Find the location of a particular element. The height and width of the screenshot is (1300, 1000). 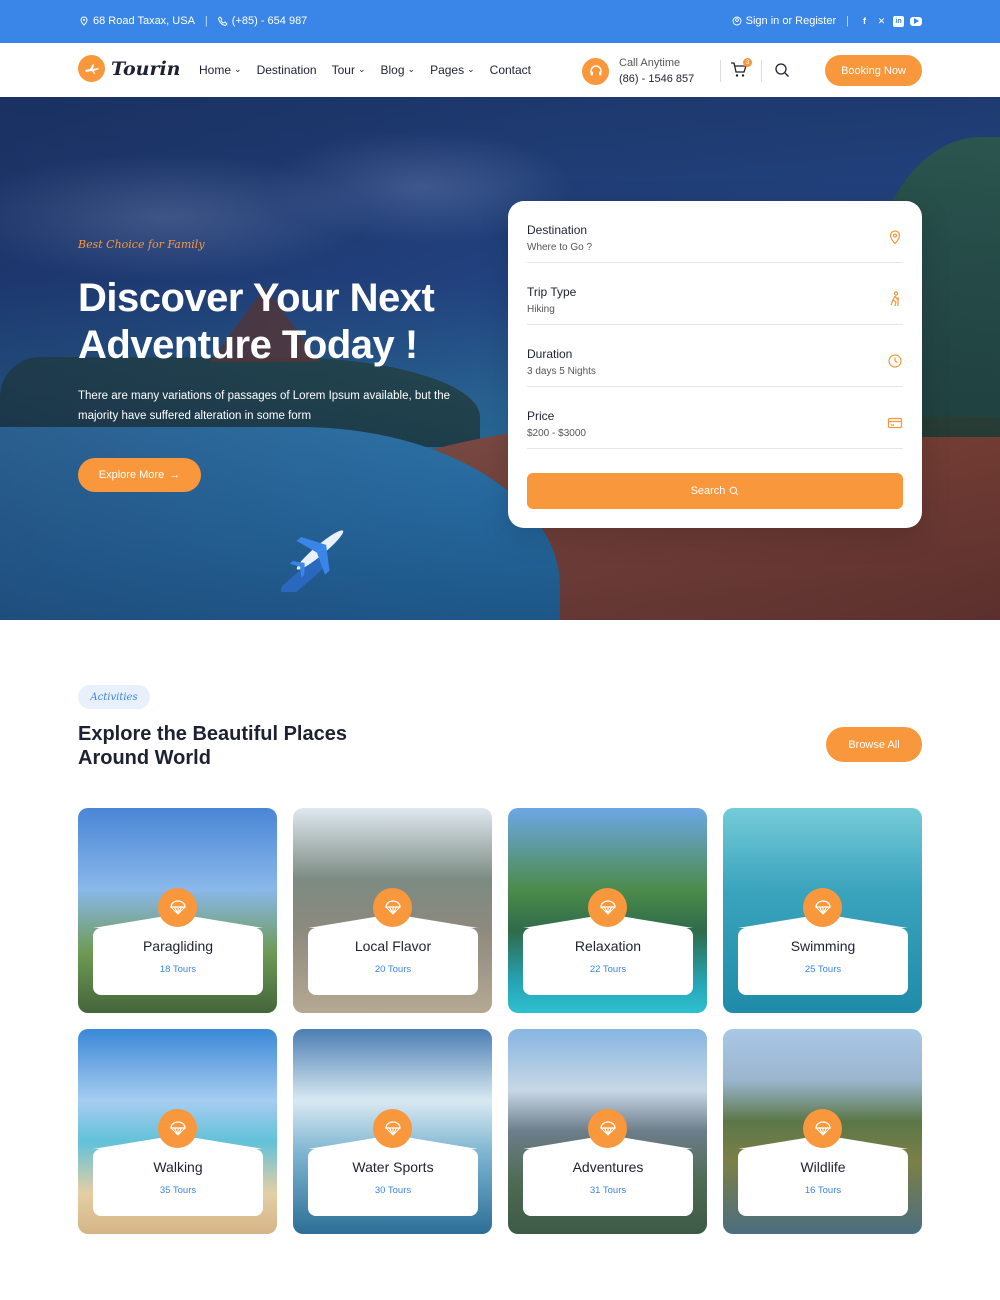

airplane-logo-icon is located at coordinates (91, 68).